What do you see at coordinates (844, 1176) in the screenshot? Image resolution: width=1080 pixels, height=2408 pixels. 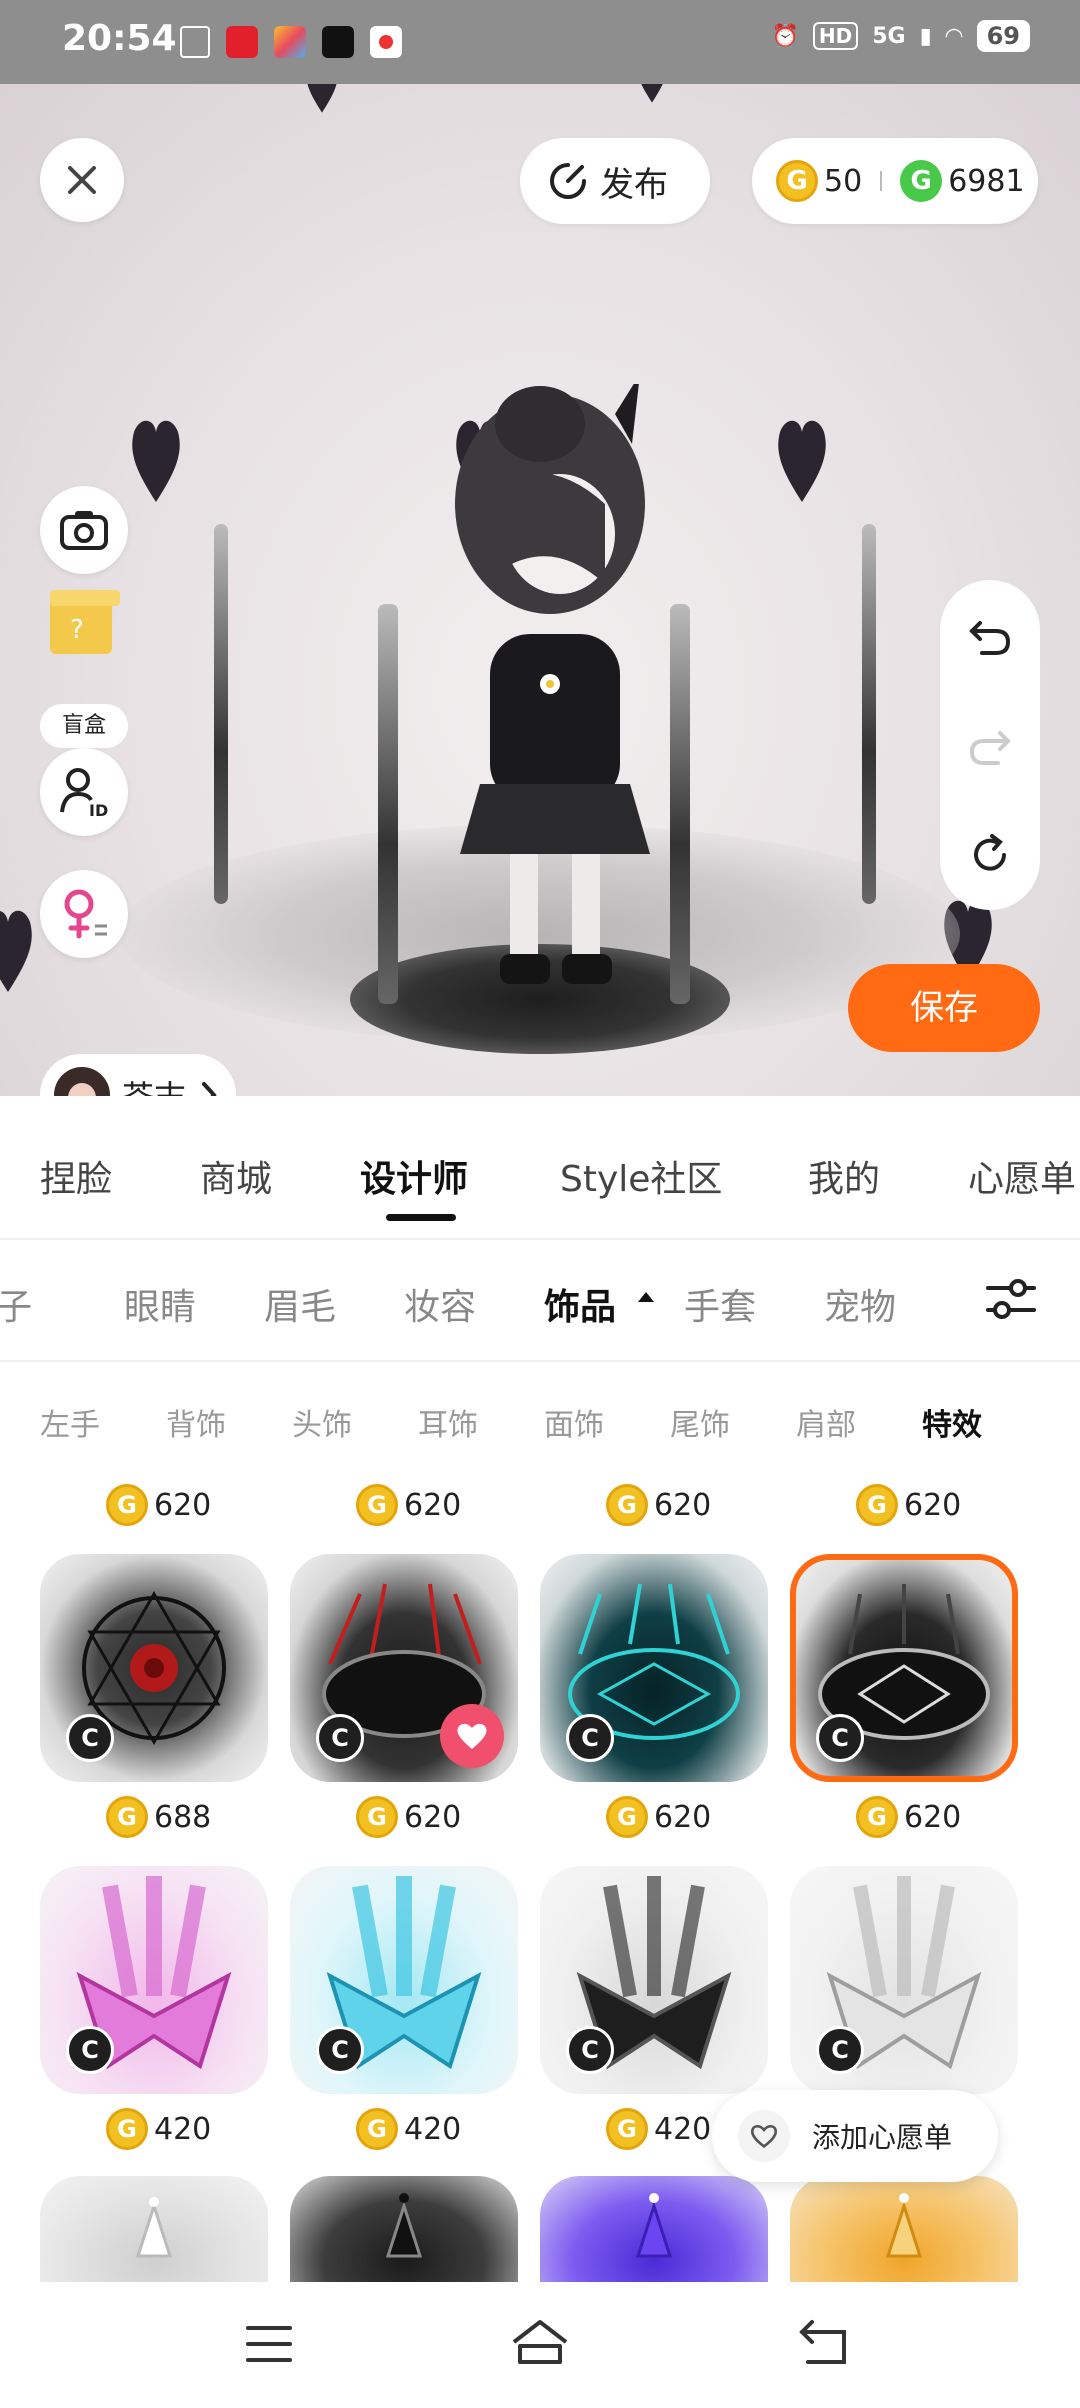 I see `tab-mine: 我的` at bounding box center [844, 1176].